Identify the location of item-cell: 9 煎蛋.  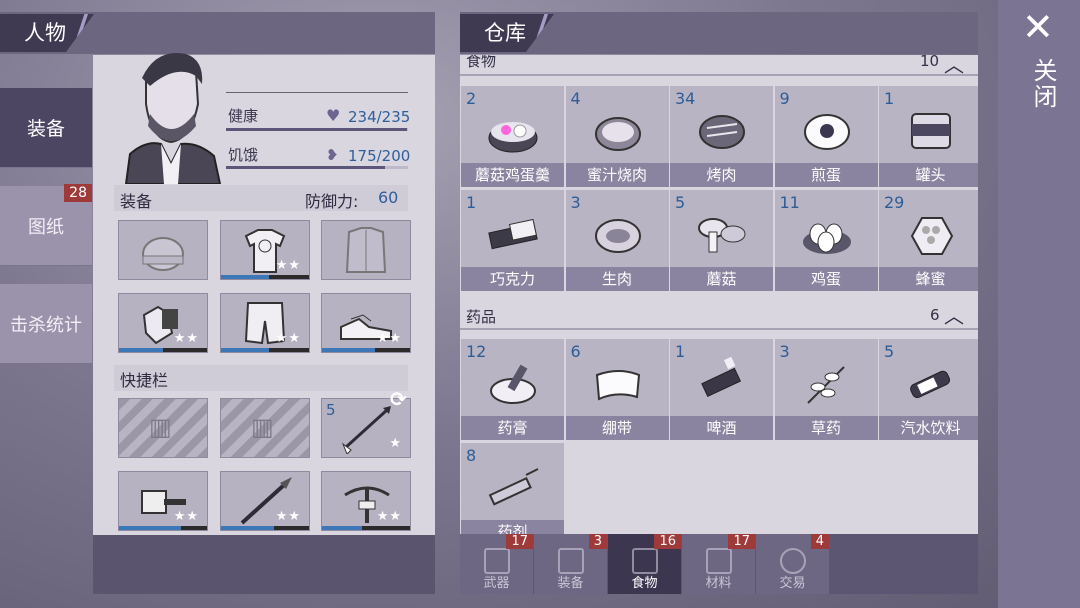
(826, 136).